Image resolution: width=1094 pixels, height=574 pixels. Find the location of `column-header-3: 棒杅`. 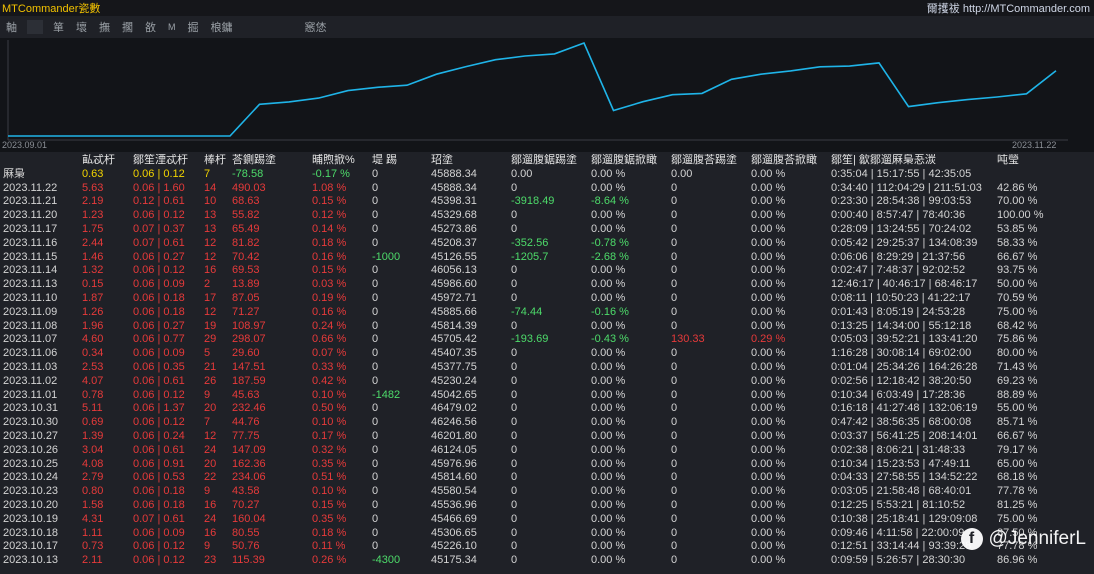

column-header-3: 棒杅 is located at coordinates (215, 161).